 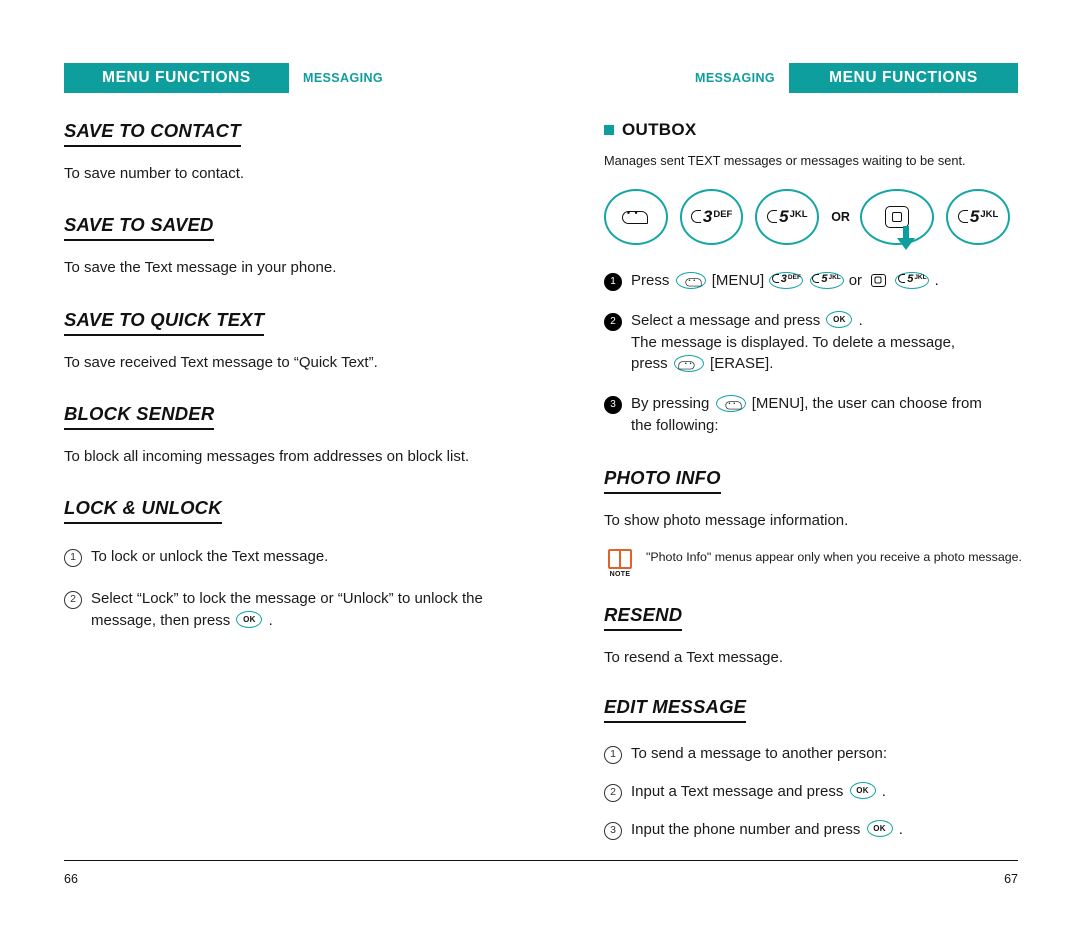 What do you see at coordinates (152, 133) in the screenshot?
I see `section-title: SAVE TO CONTACT` at bounding box center [152, 133].